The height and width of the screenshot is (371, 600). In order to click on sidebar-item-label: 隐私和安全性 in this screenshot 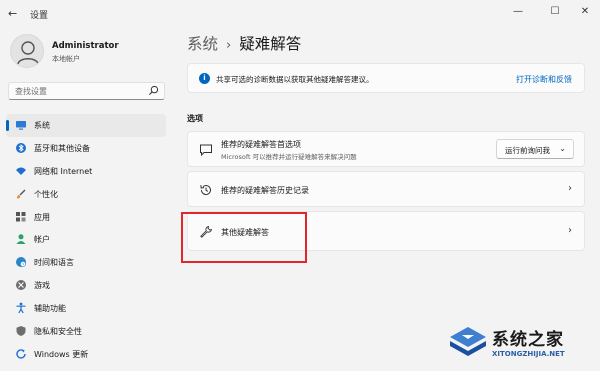, I will do `click(58, 332)`.